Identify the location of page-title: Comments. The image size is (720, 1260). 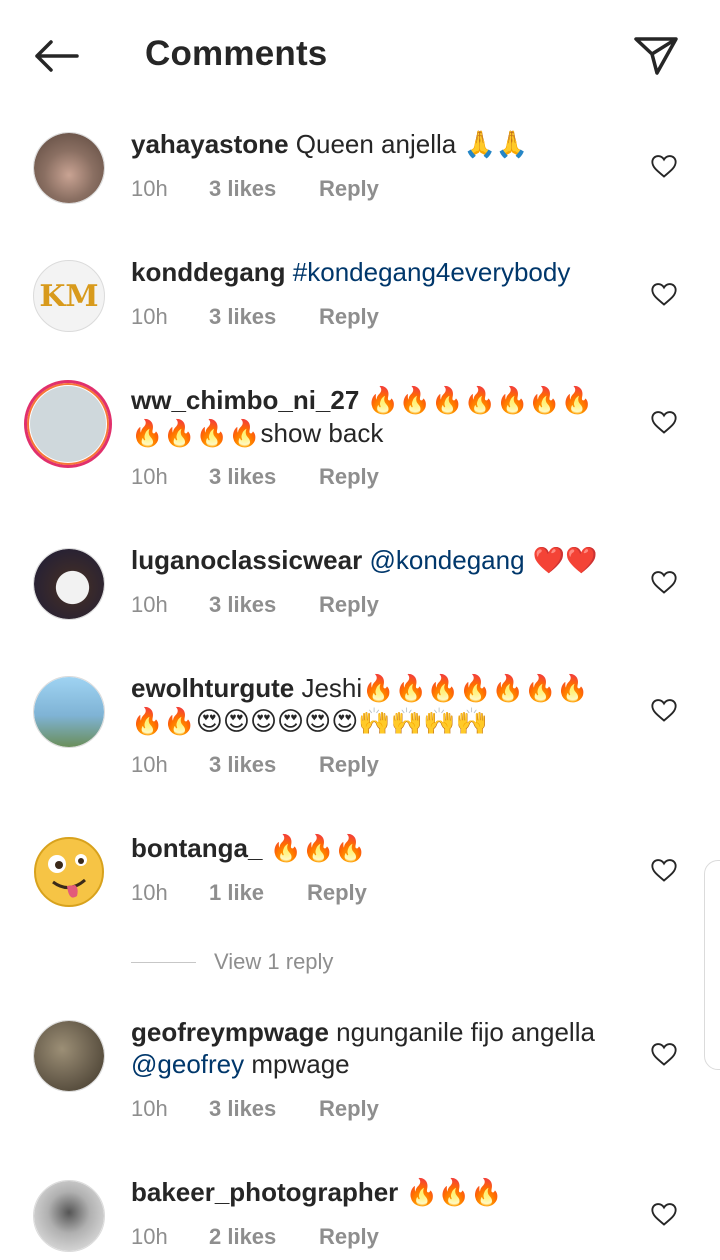
(236, 53).